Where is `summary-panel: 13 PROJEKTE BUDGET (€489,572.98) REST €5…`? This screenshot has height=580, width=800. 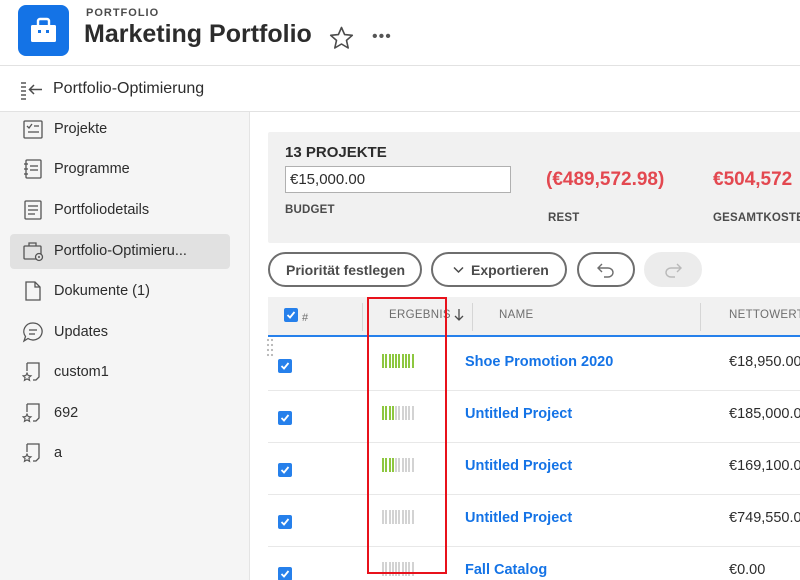 summary-panel: 13 PROJEKTE BUDGET (€489,572.98) REST €5… is located at coordinates (534, 187).